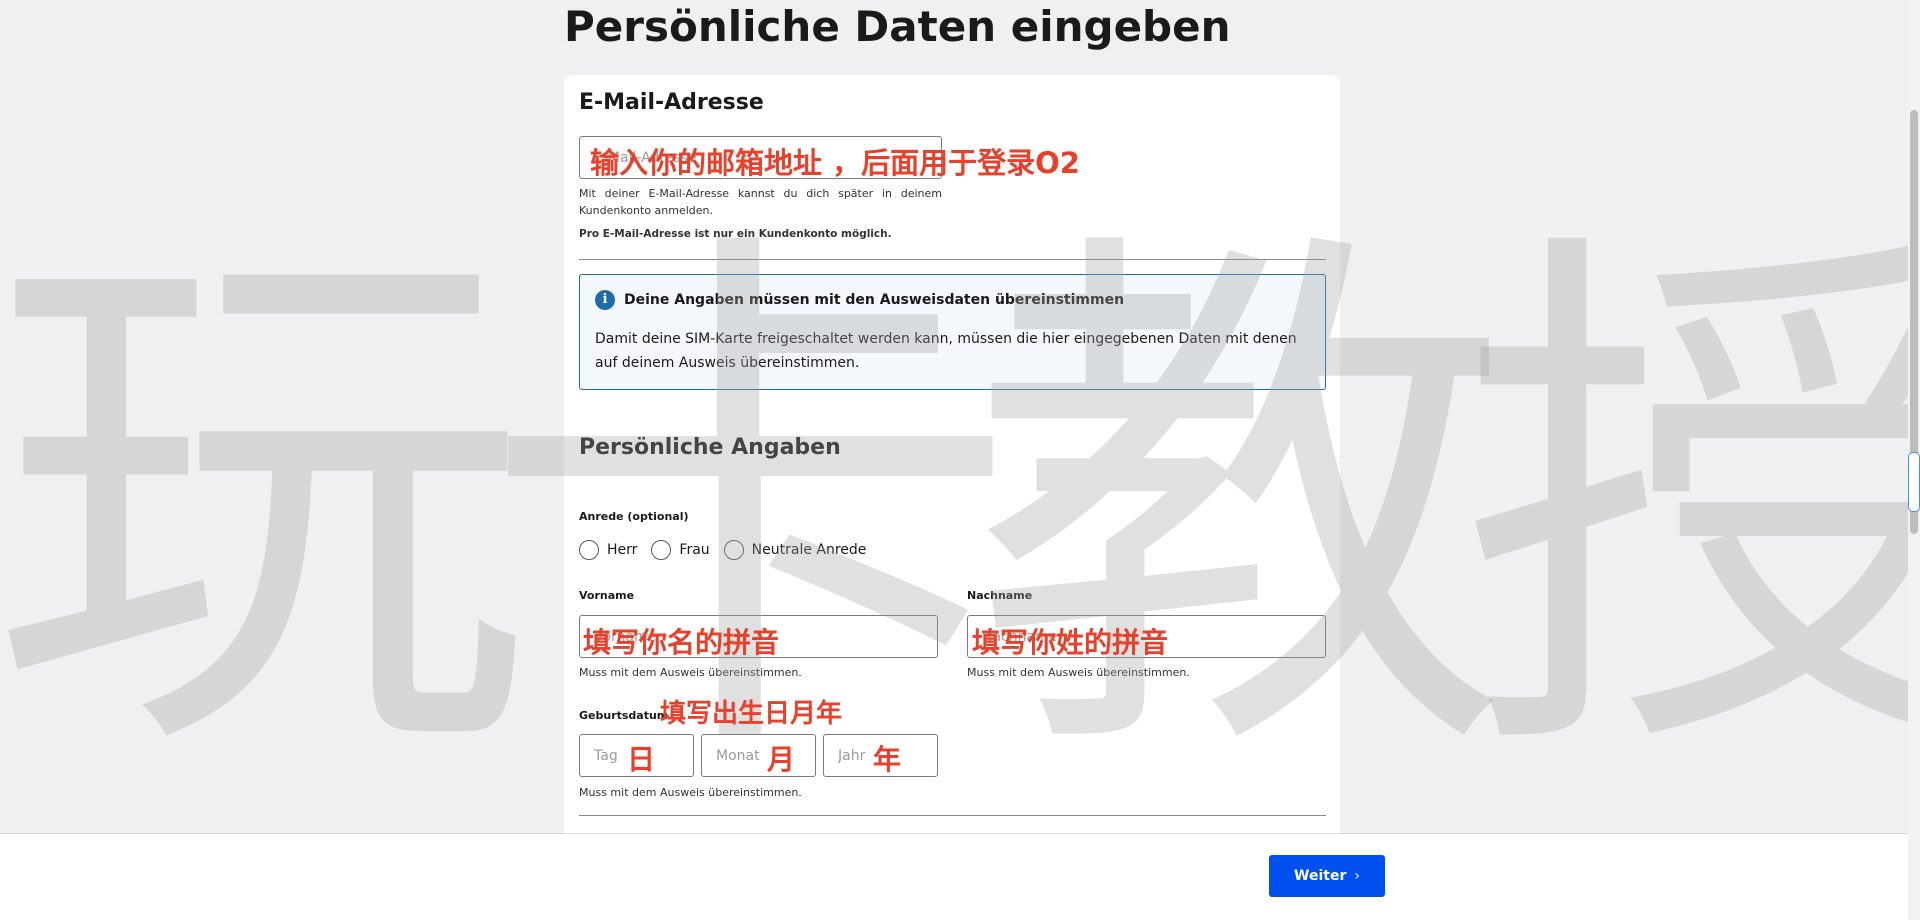  Describe the element at coordinates (607, 595) in the screenshot. I see `firstname-label: Vorname` at that location.